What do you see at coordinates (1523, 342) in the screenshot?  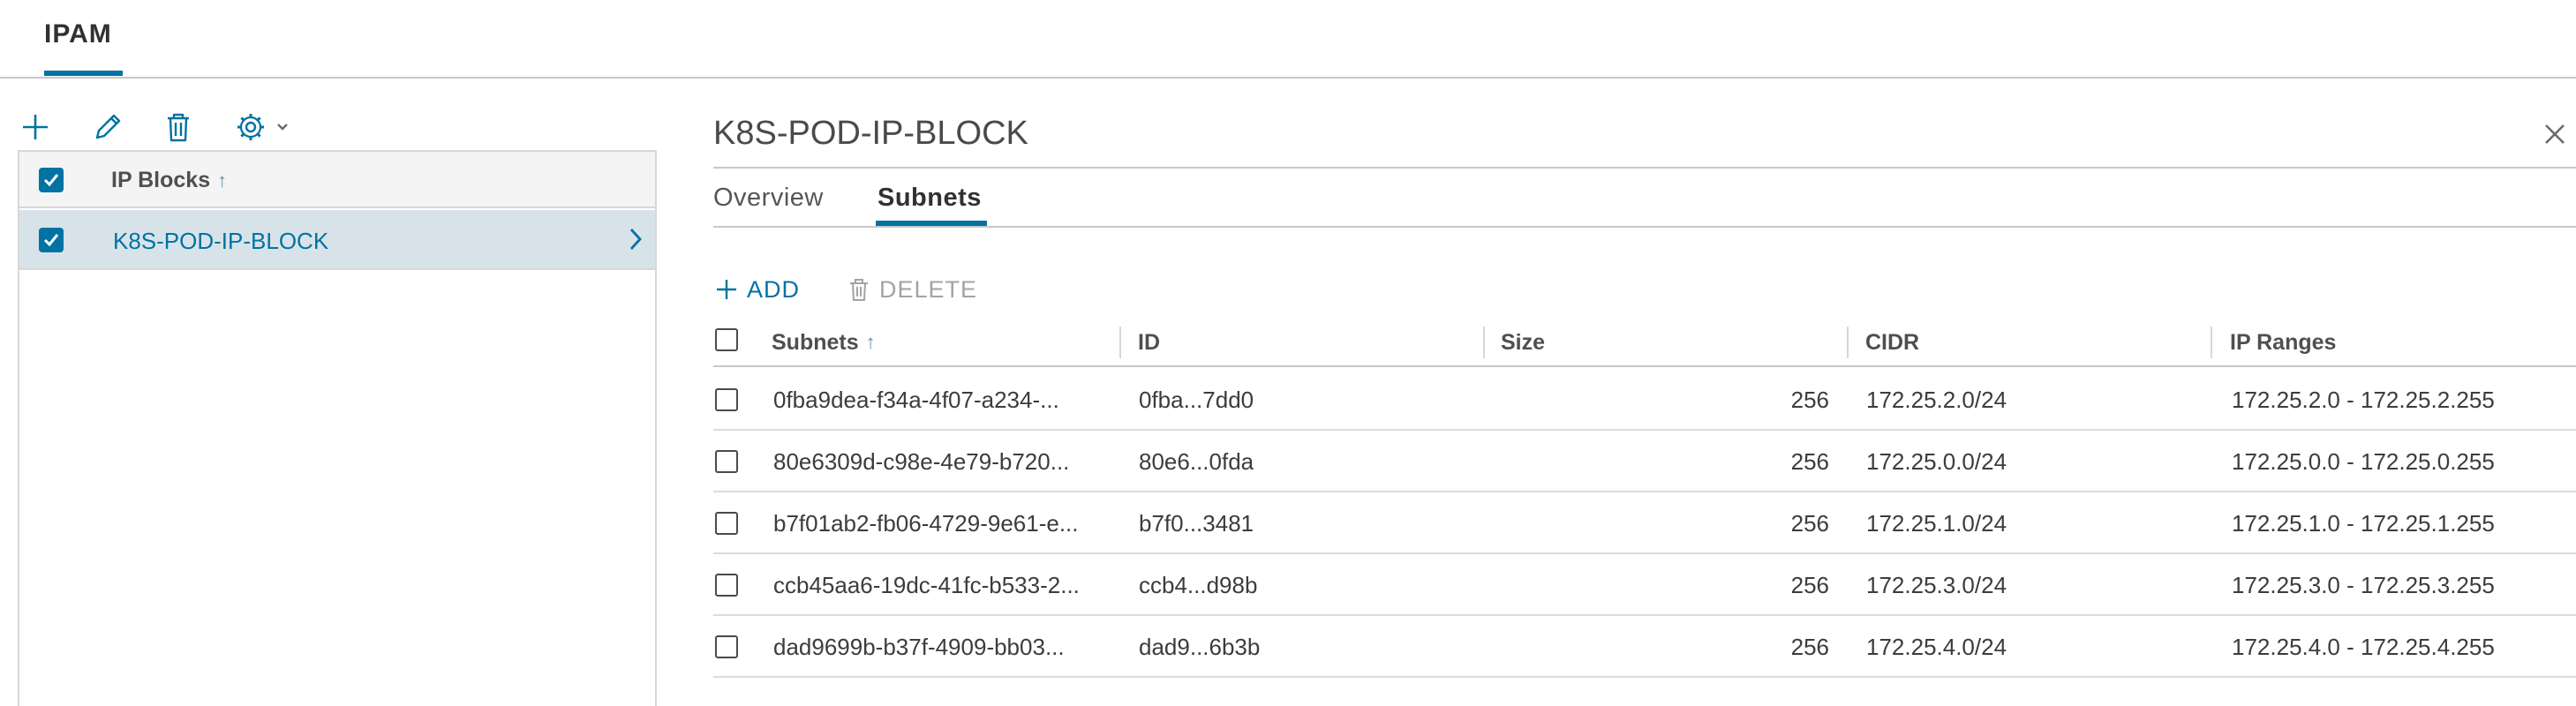 I see `column-header-size: Size` at bounding box center [1523, 342].